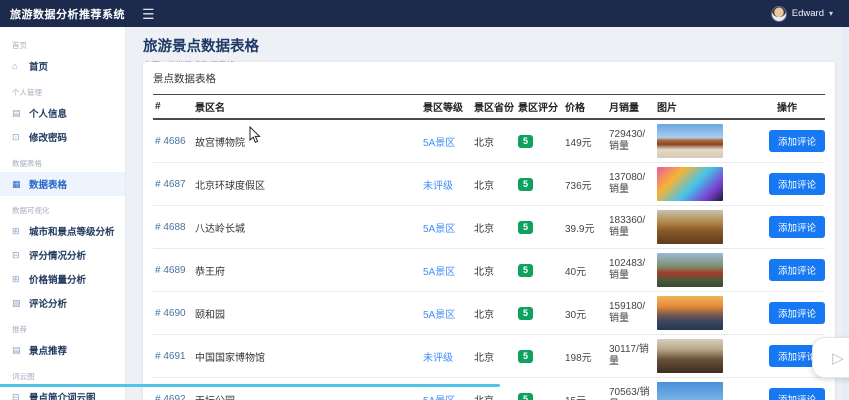  Describe the element at coordinates (148, 14) in the screenshot. I see `hamburger-menu-icon: ☰` at that location.